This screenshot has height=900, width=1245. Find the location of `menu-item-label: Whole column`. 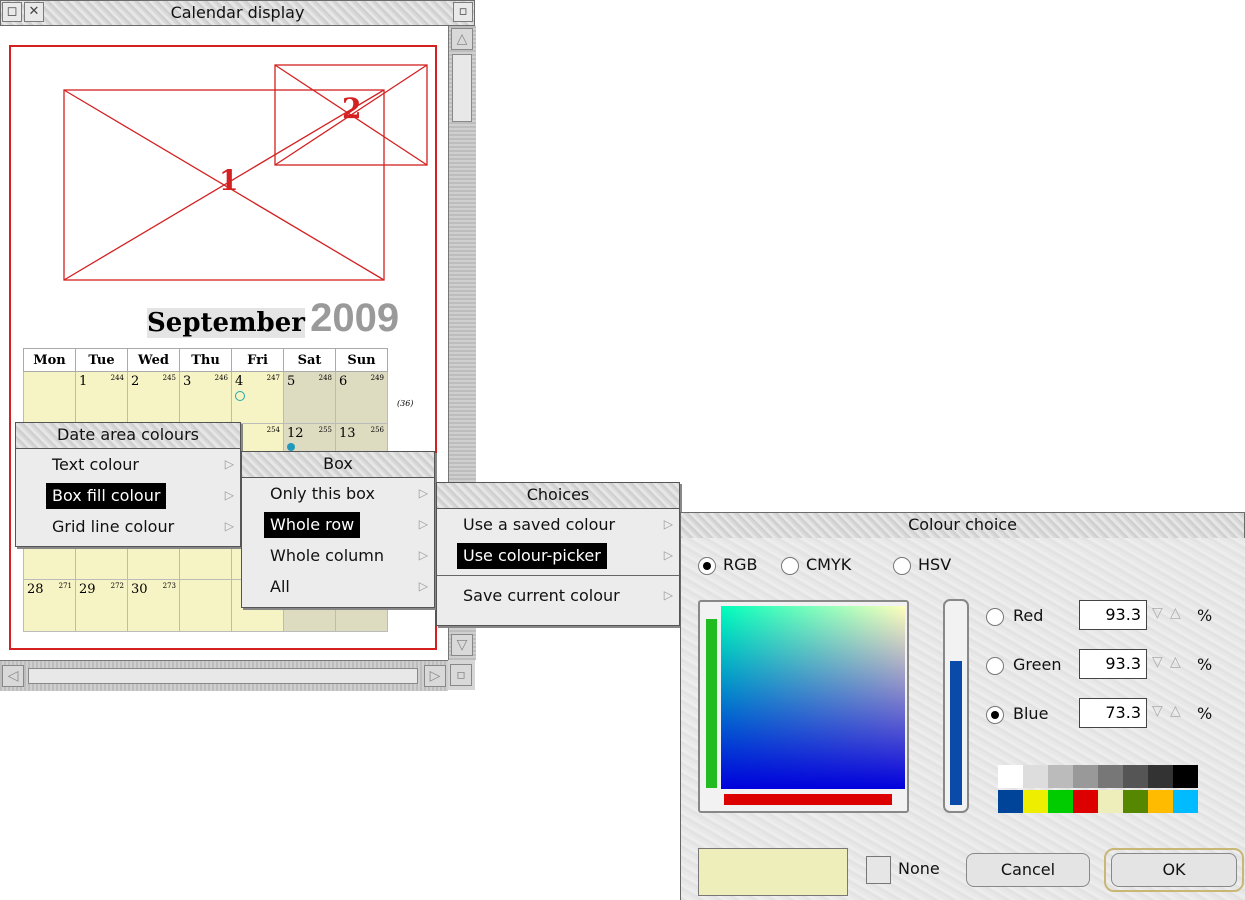

menu-item-label: Whole column is located at coordinates (327, 555).